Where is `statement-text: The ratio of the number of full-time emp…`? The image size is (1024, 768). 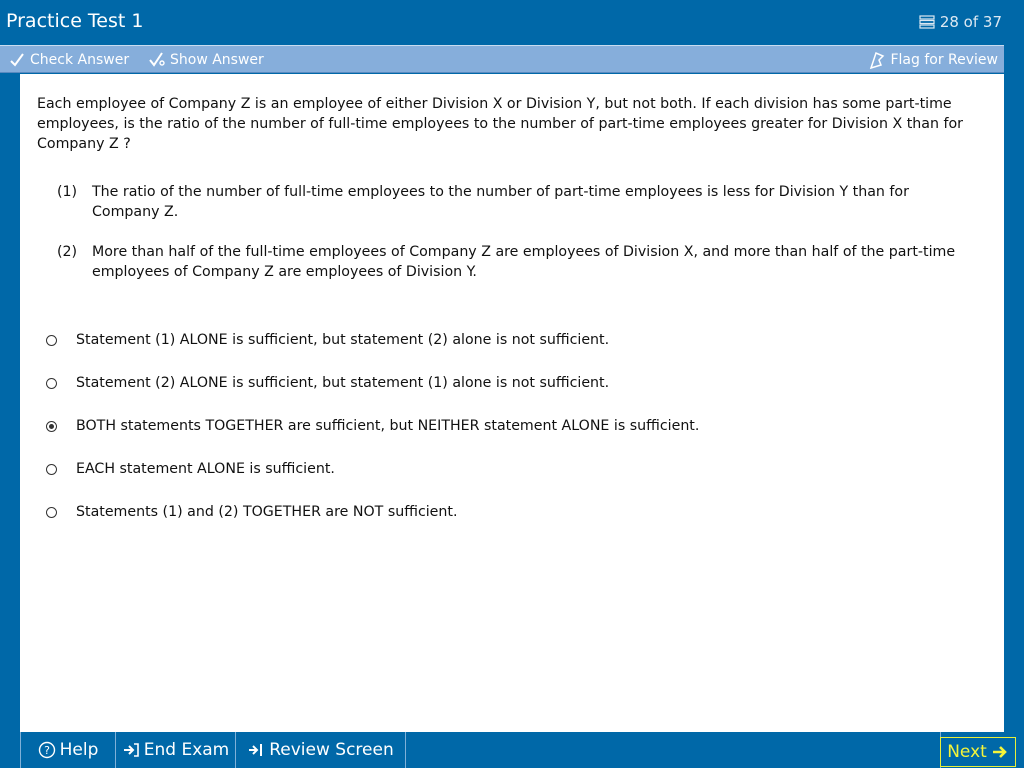 statement-text: The ratio of the number of full-time emp… is located at coordinates (500, 202).